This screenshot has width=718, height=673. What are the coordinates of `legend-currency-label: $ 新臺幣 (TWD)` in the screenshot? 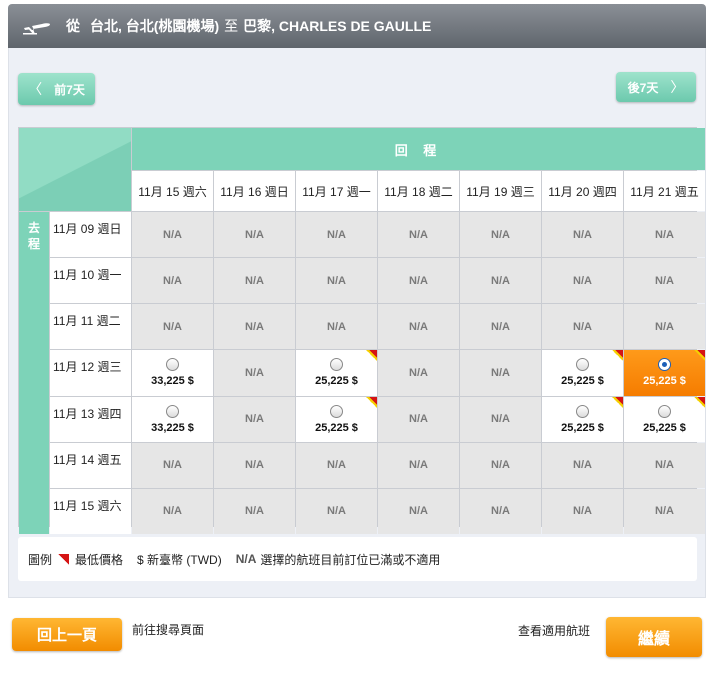 It's located at (179, 559).